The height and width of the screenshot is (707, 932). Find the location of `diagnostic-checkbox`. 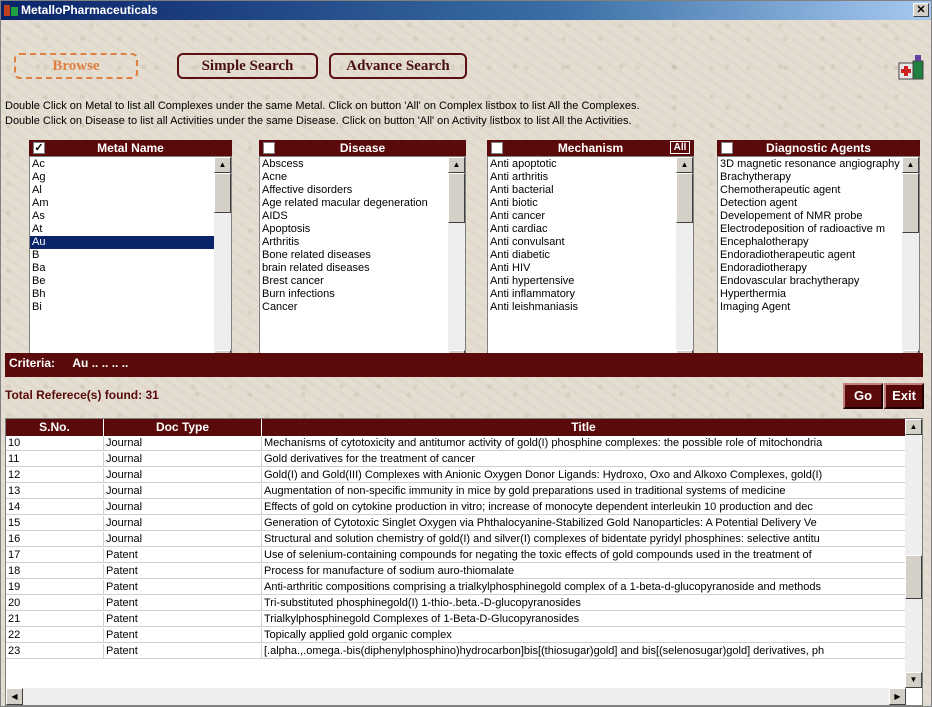

diagnostic-checkbox is located at coordinates (727, 148).